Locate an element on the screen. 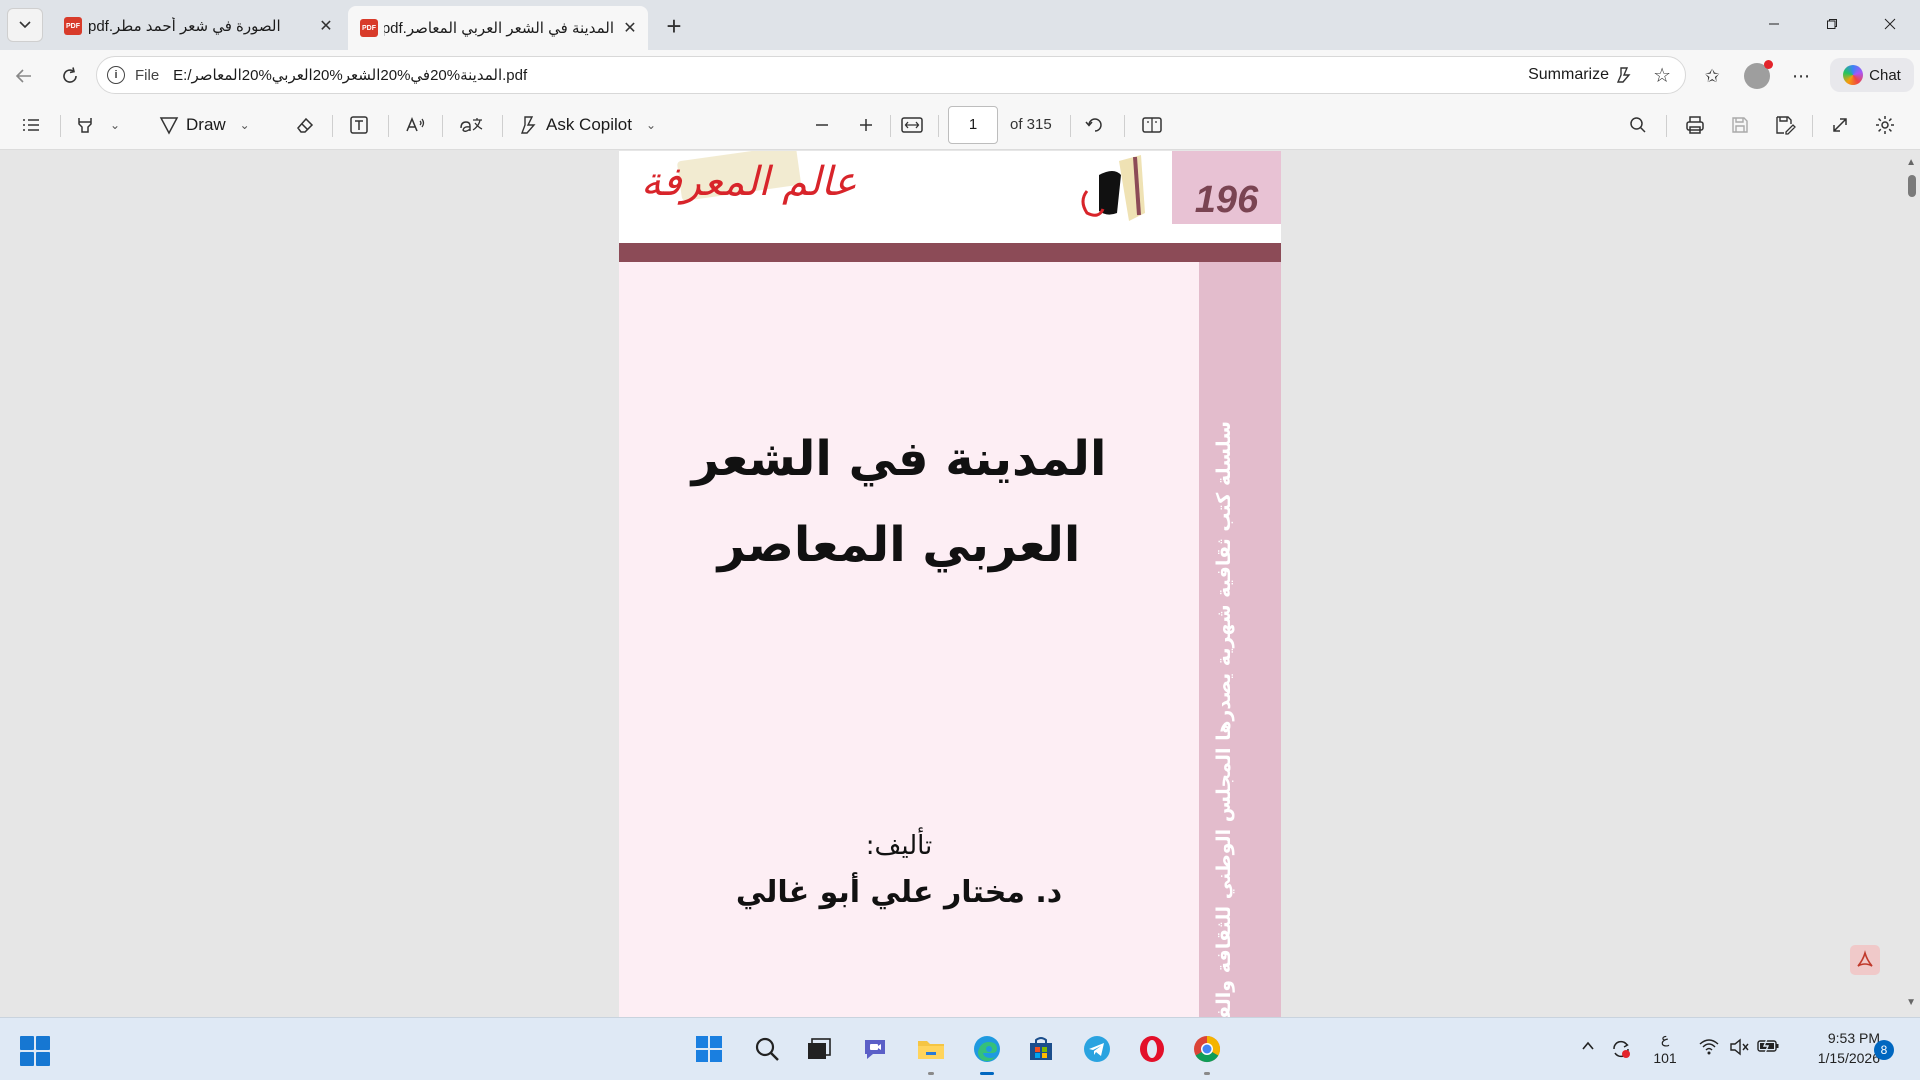 This screenshot has height=1080, width=1920. volume-button is located at coordinates (1739, 1047).